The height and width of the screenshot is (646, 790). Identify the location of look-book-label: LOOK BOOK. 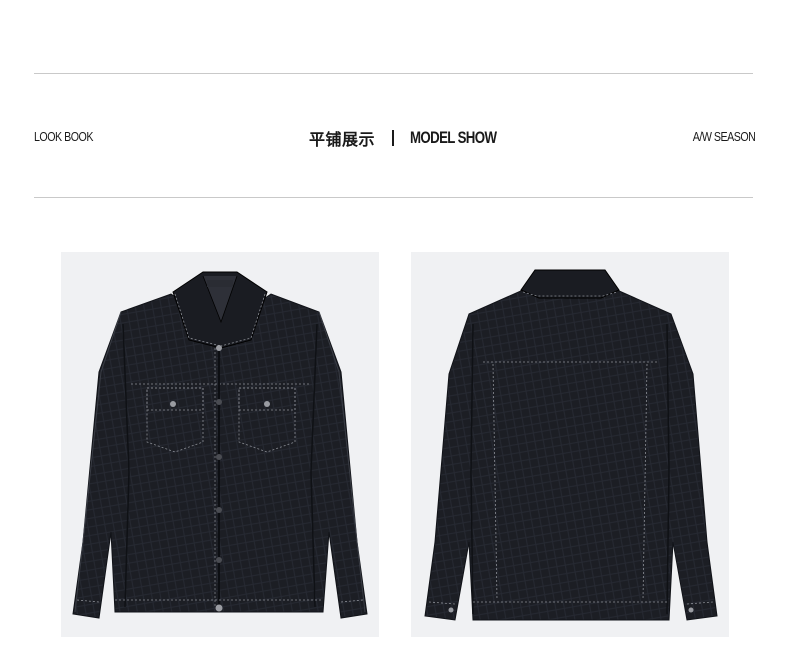
(63, 136).